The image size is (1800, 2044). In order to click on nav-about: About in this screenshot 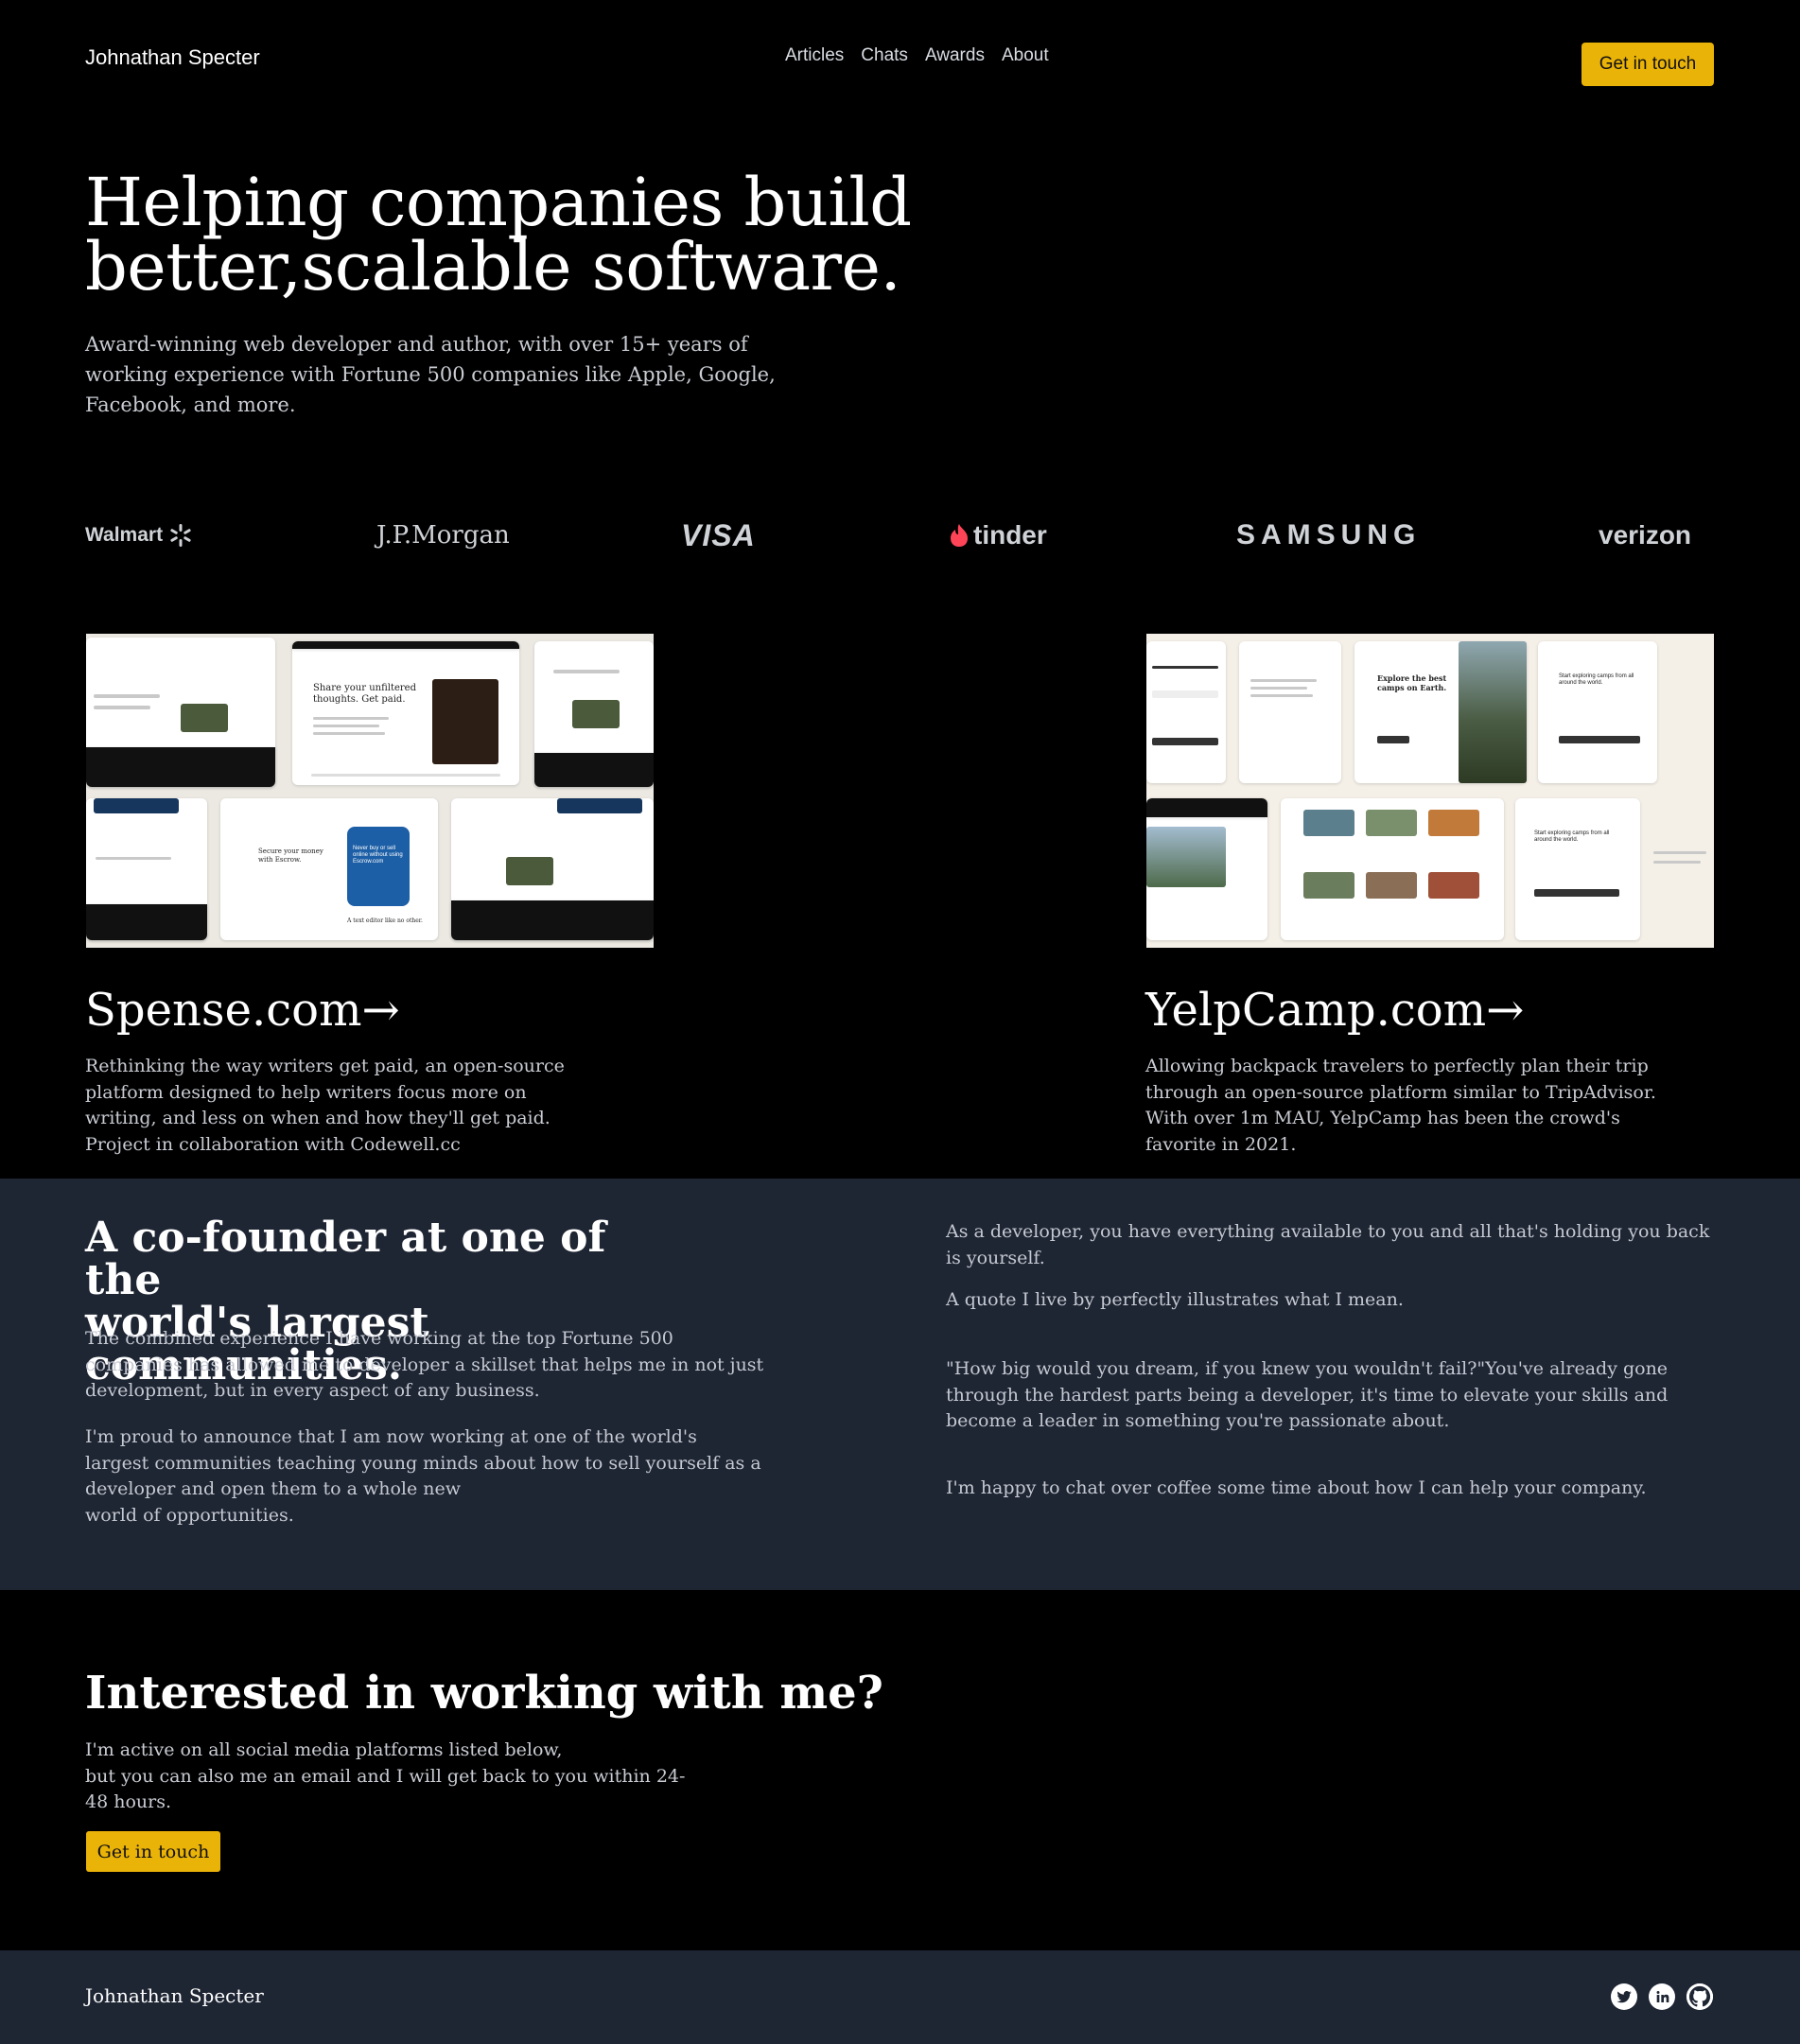, I will do `click(1025, 55)`.